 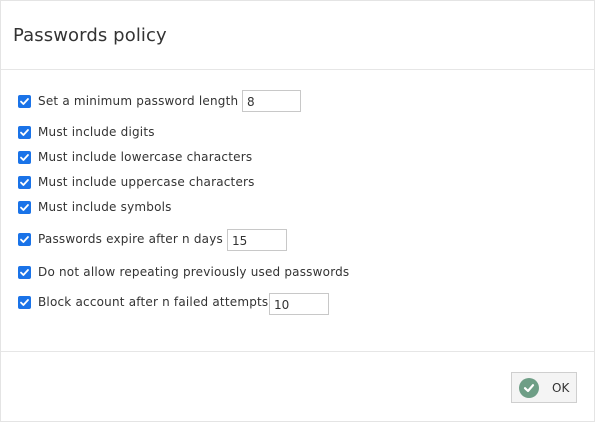 I want to click on lowercase-label: Must include lowercase characters, so click(x=145, y=157).